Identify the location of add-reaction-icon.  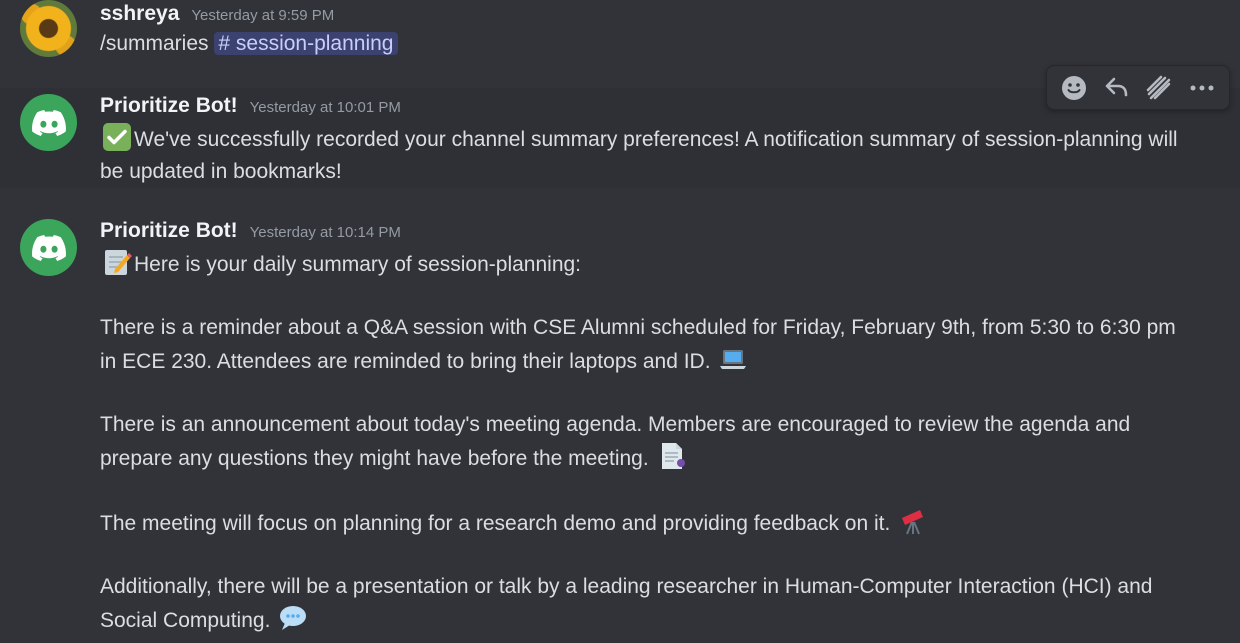
(1074, 87).